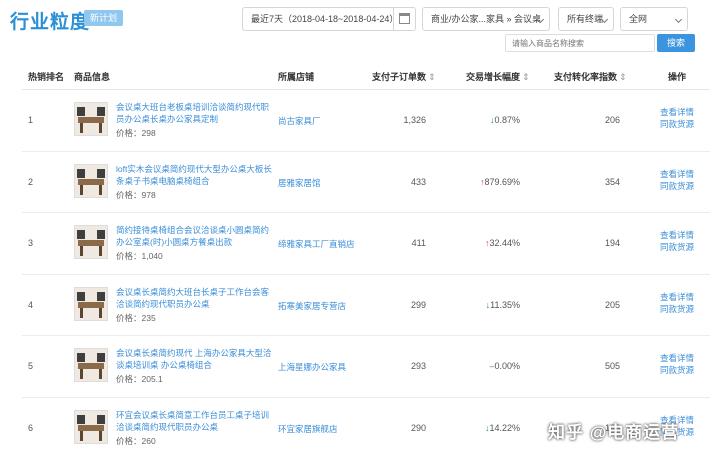  What do you see at coordinates (195, 113) in the screenshot?
I see `product-name-link: 会议桌大班台老板桌培训洽谈简约现代职员办公桌长桌办公家具定制` at bounding box center [195, 113].